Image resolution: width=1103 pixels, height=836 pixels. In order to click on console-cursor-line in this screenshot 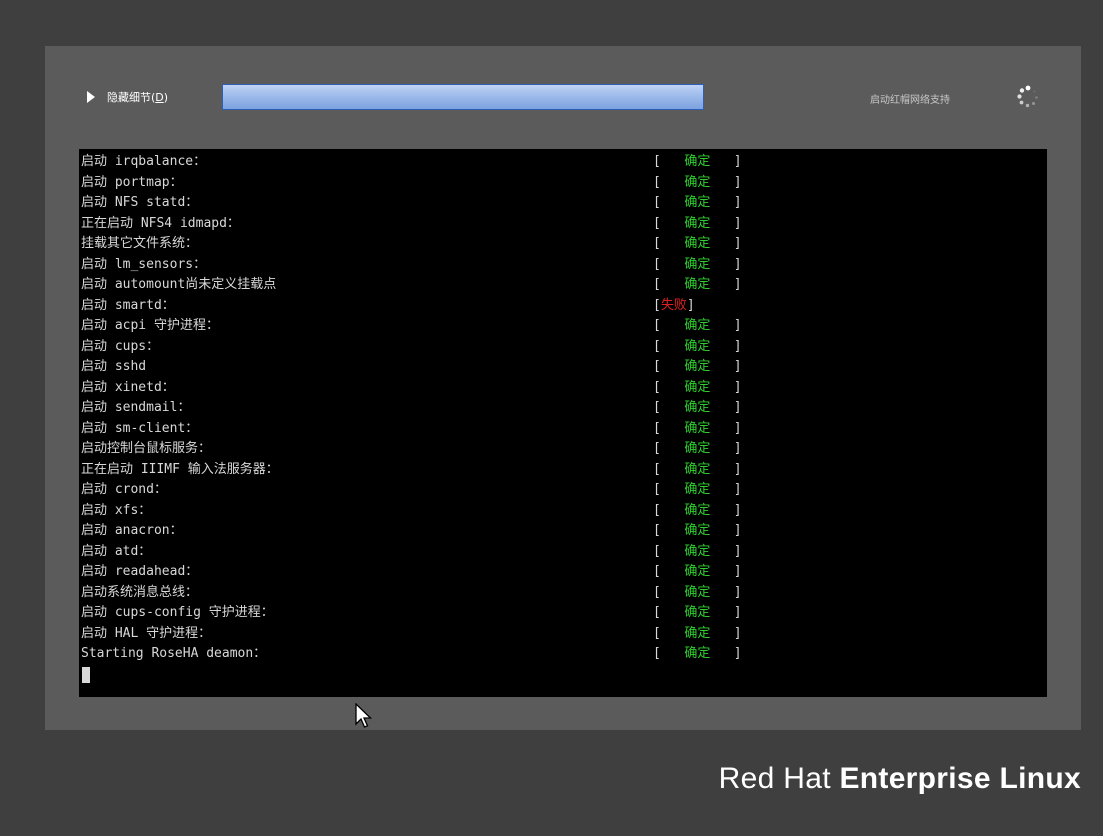, I will do `click(563, 675)`.